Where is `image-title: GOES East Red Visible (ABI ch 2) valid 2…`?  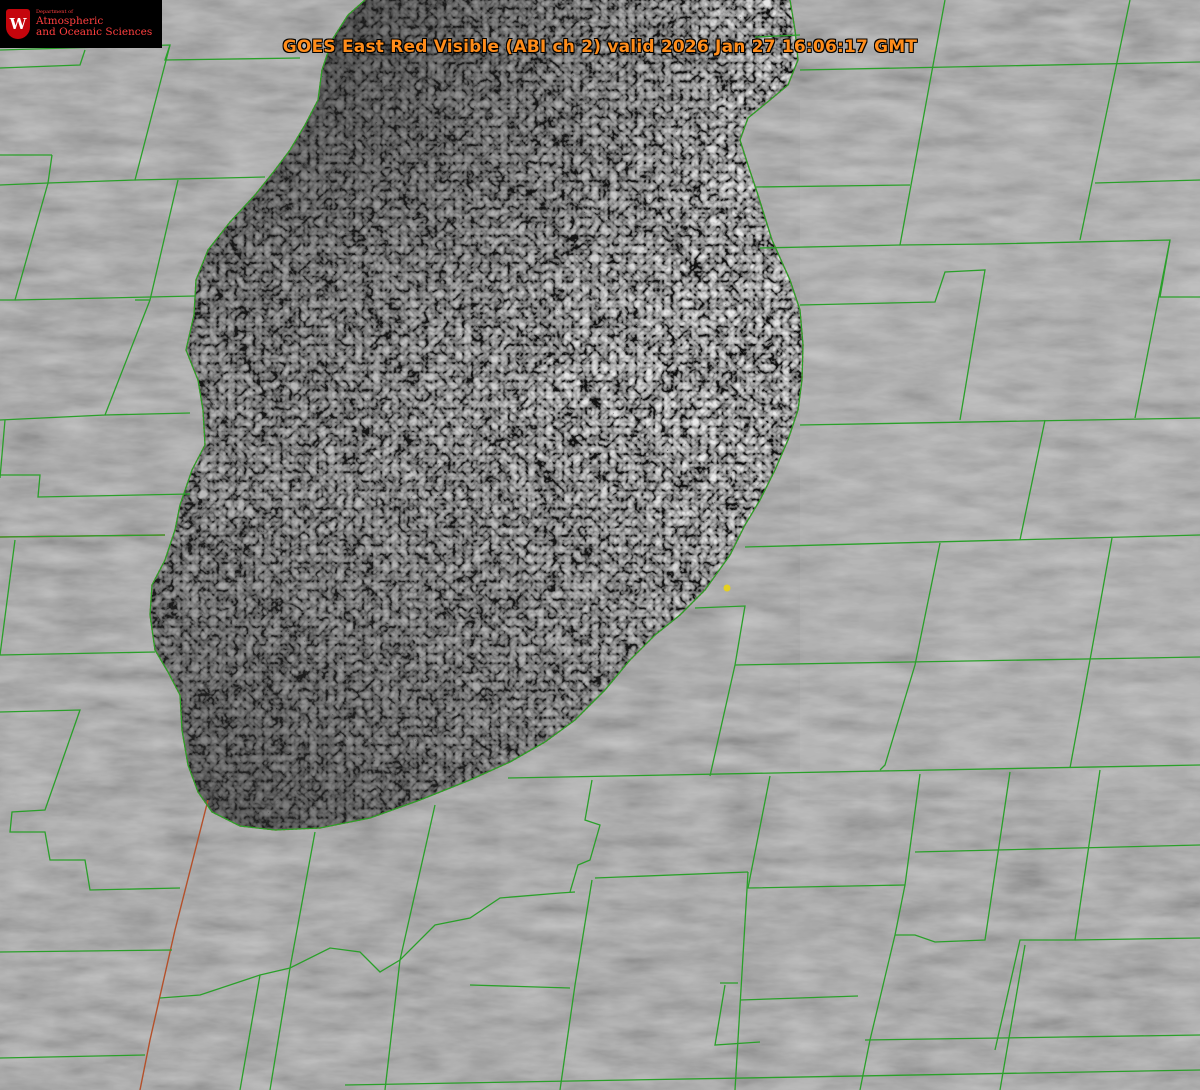
image-title: GOES East Red Visible (ABI ch 2) valid 2… is located at coordinates (600, 47).